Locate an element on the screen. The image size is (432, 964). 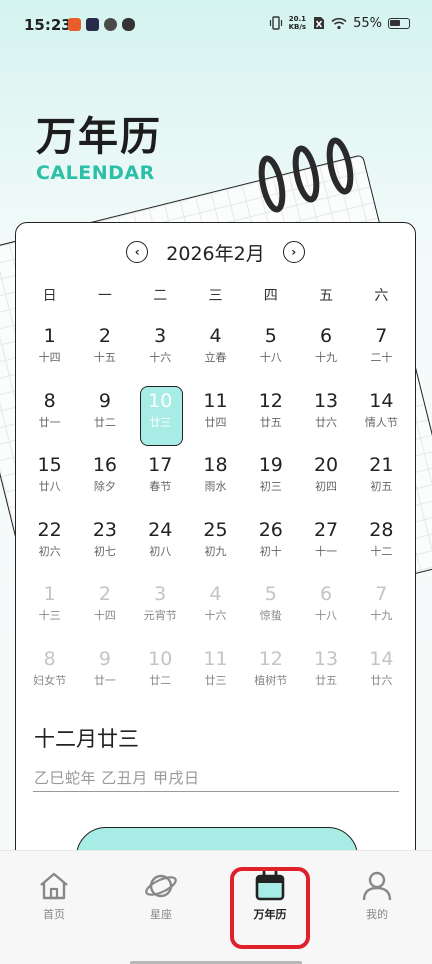
calendar-day: 27 十一 is located at coordinates (325, 547).